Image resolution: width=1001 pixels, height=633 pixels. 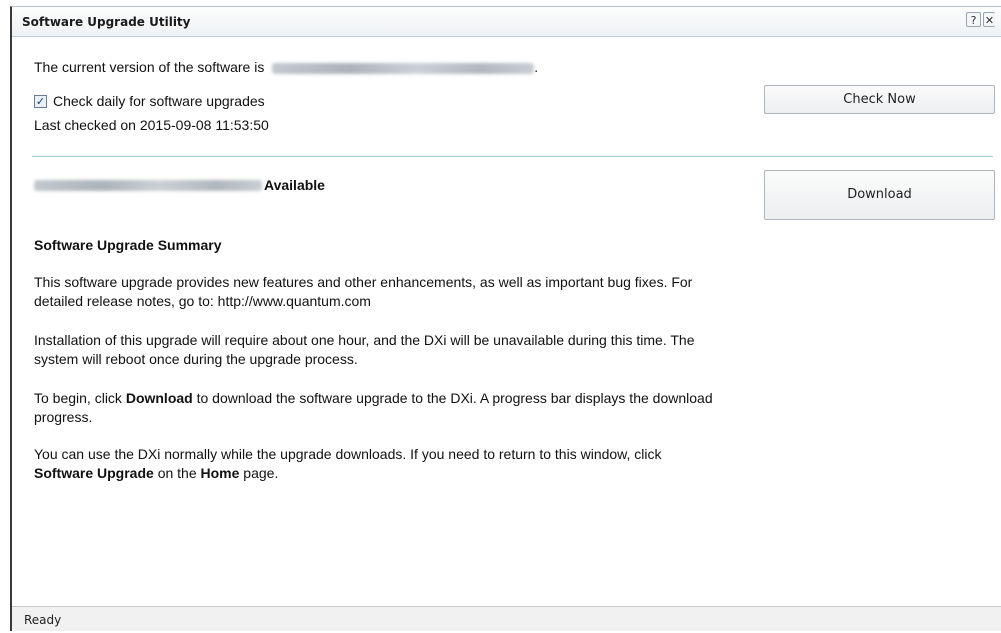 I want to click on auto-check-row: ✓ Check daily for software upgrades, so click(x=149, y=101).